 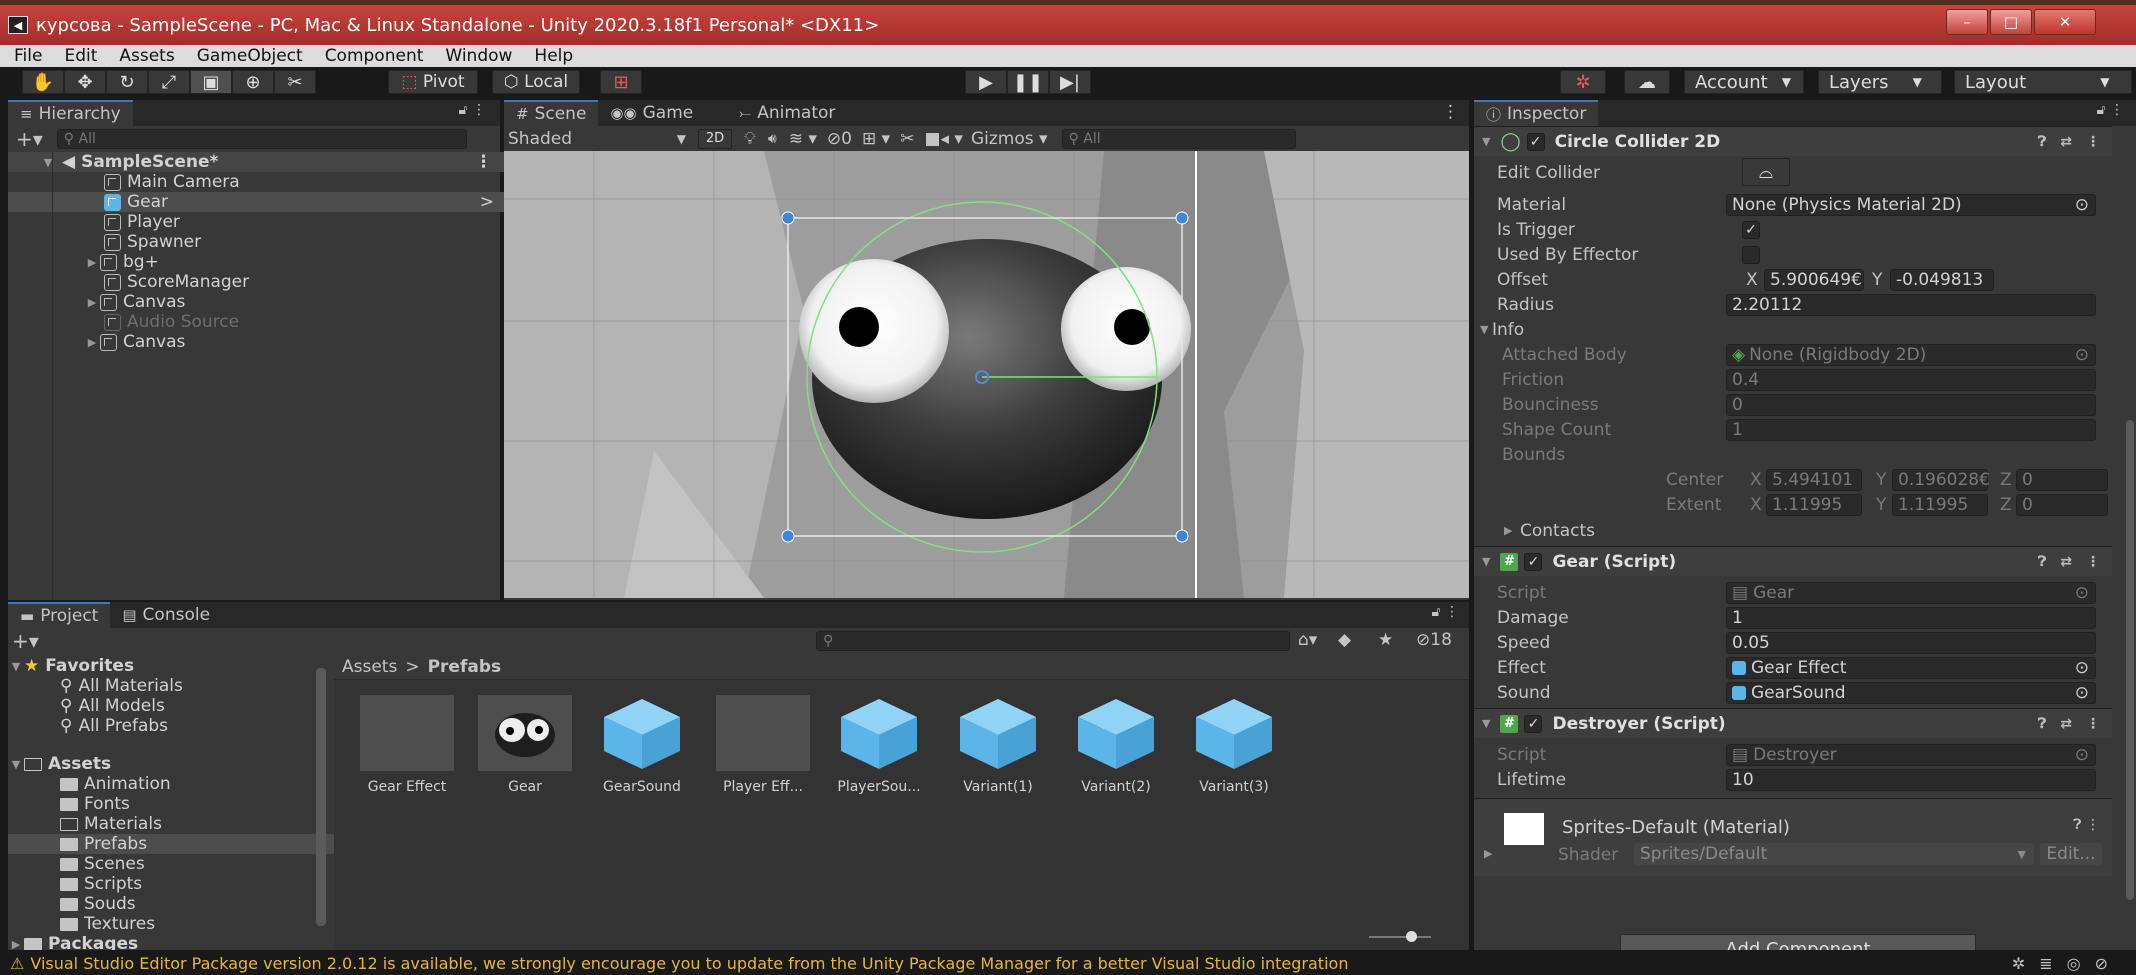 What do you see at coordinates (1070, 82) in the screenshot?
I see `step-icon: ▶|` at bounding box center [1070, 82].